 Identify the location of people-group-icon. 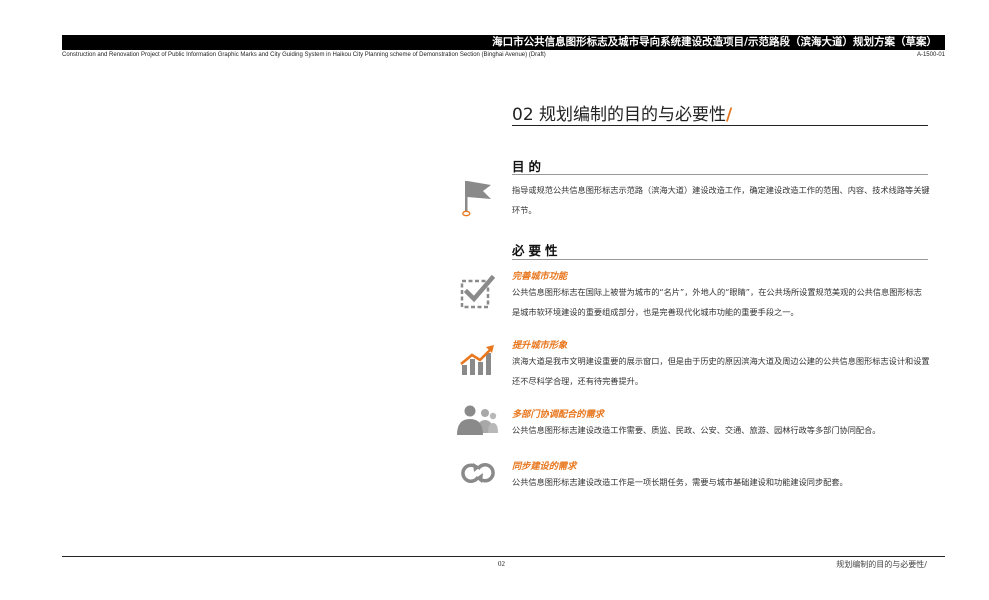
(477, 420).